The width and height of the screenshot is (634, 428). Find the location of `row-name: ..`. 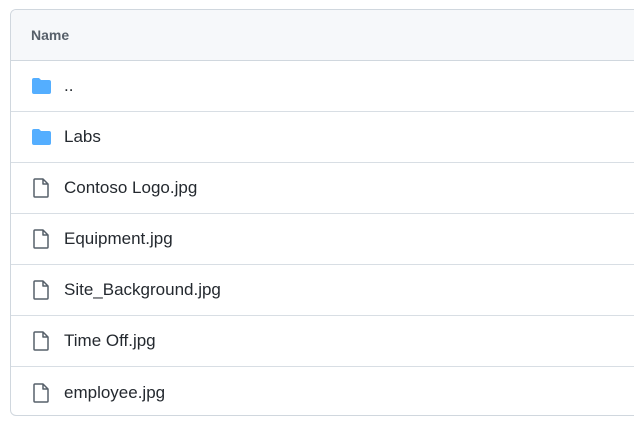

row-name: .. is located at coordinates (68, 86).